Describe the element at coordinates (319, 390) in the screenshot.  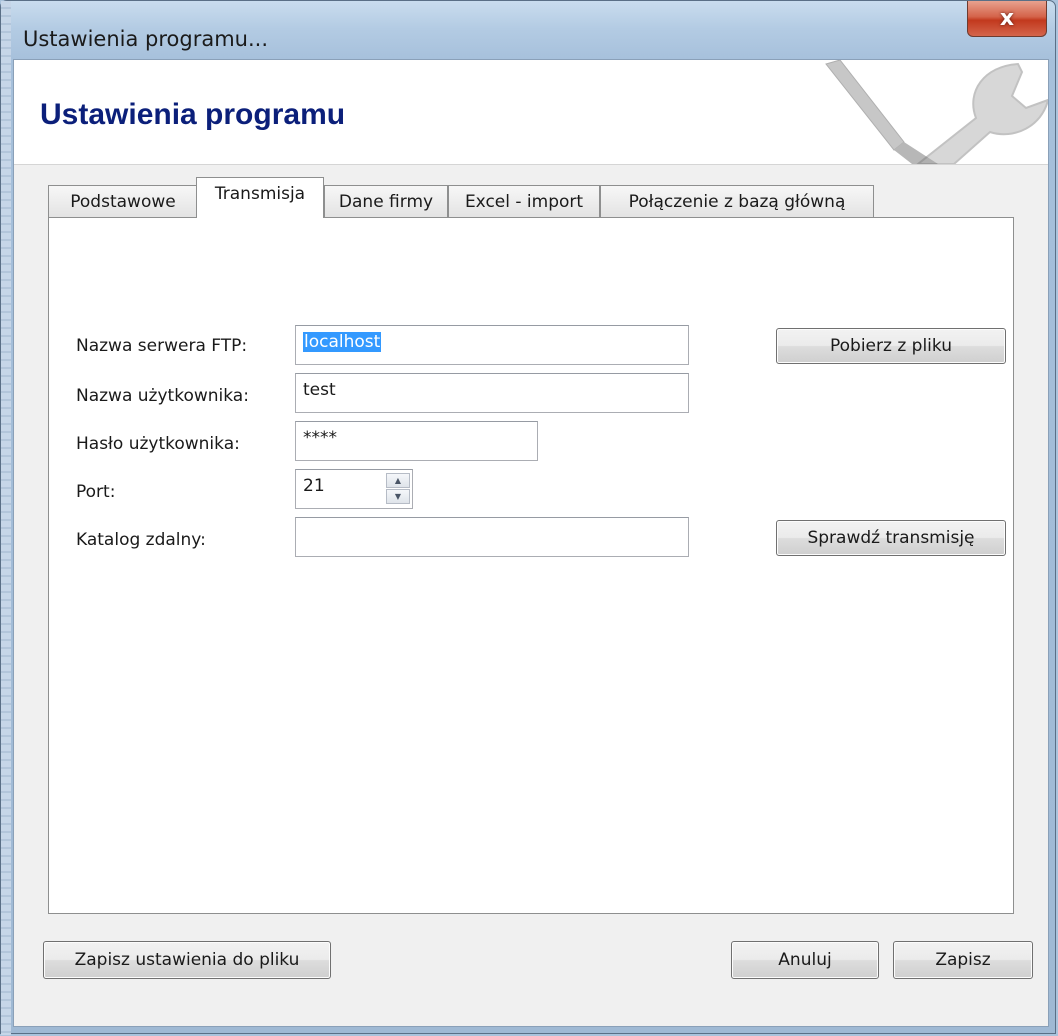
I see `username-value: test` at that location.